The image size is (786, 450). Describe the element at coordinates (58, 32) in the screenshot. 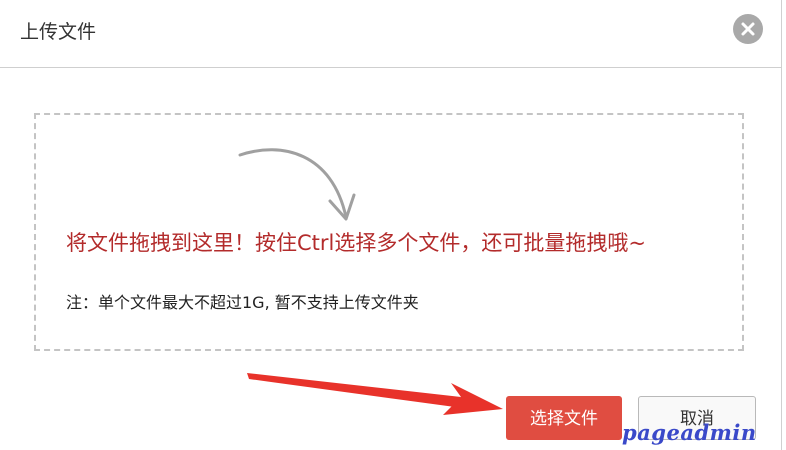

I see `dialog-title: 上传文件` at that location.